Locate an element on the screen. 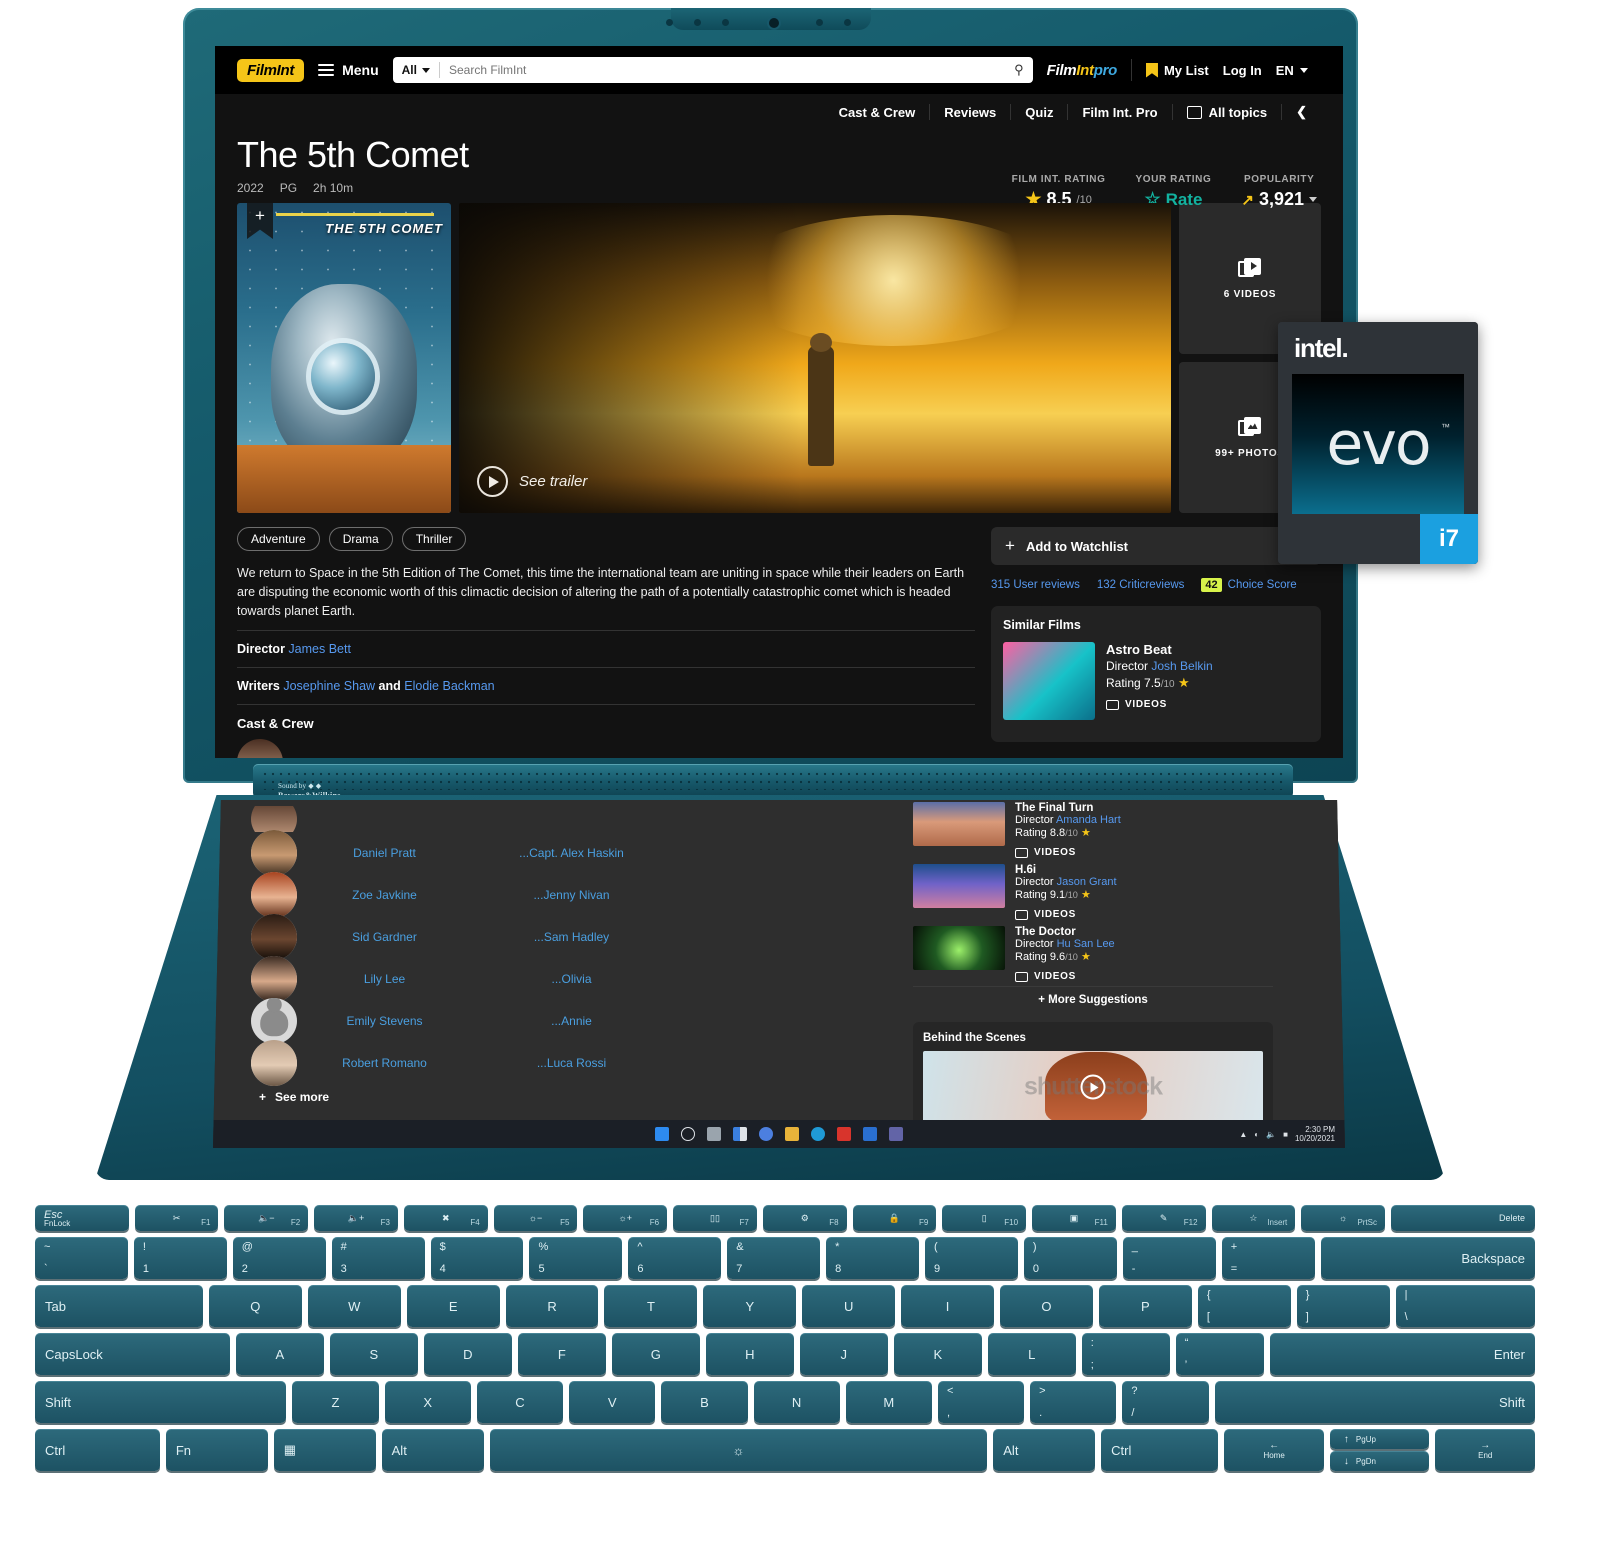 The image size is (1600, 1541). key-o: O is located at coordinates (1046, 1306).